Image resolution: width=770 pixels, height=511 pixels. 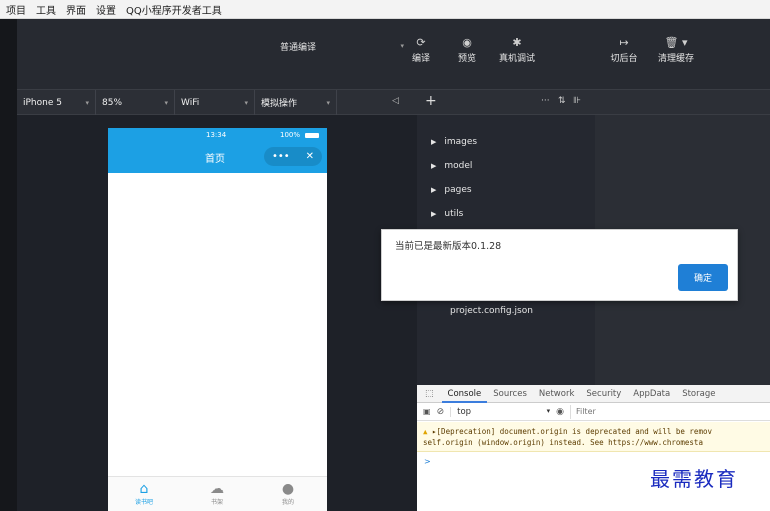 What do you see at coordinates (420, 59) in the screenshot?
I see `compile-label: 编译` at bounding box center [420, 59].